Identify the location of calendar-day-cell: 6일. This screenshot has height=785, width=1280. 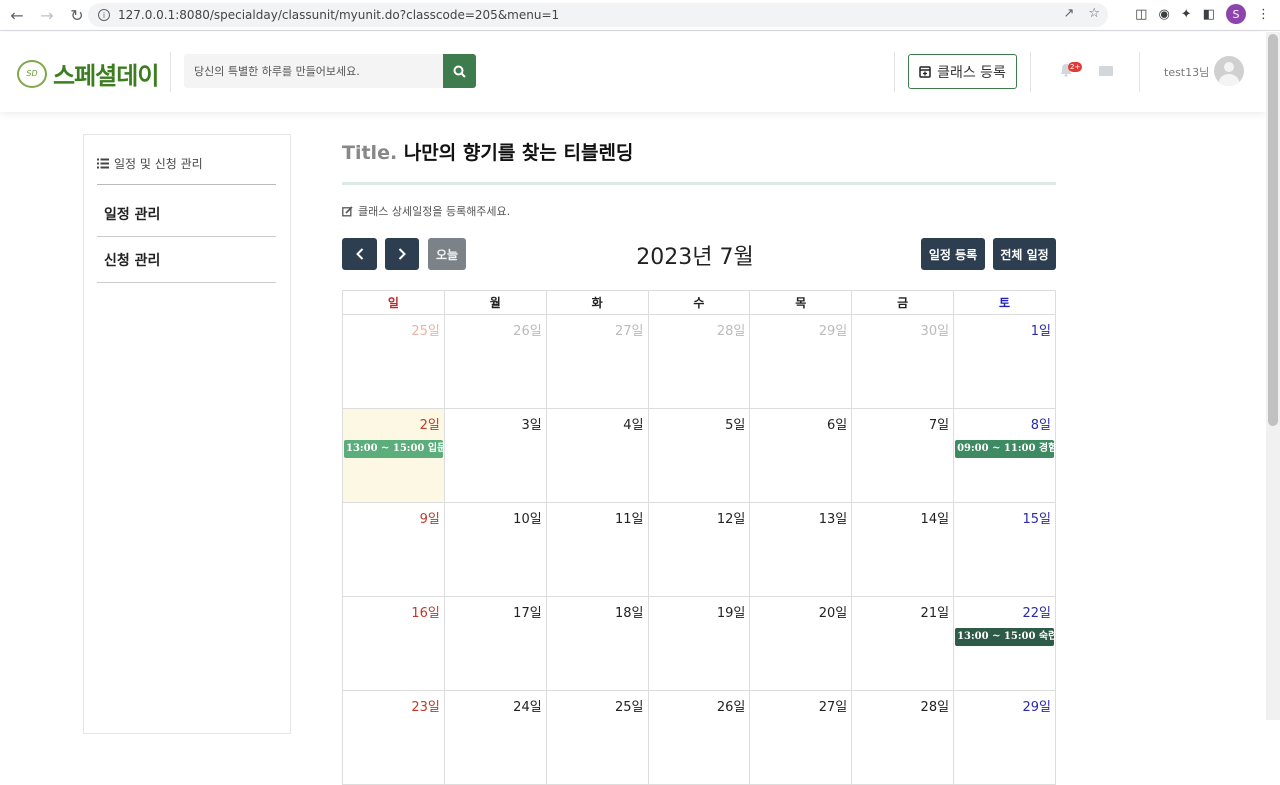
(801, 455).